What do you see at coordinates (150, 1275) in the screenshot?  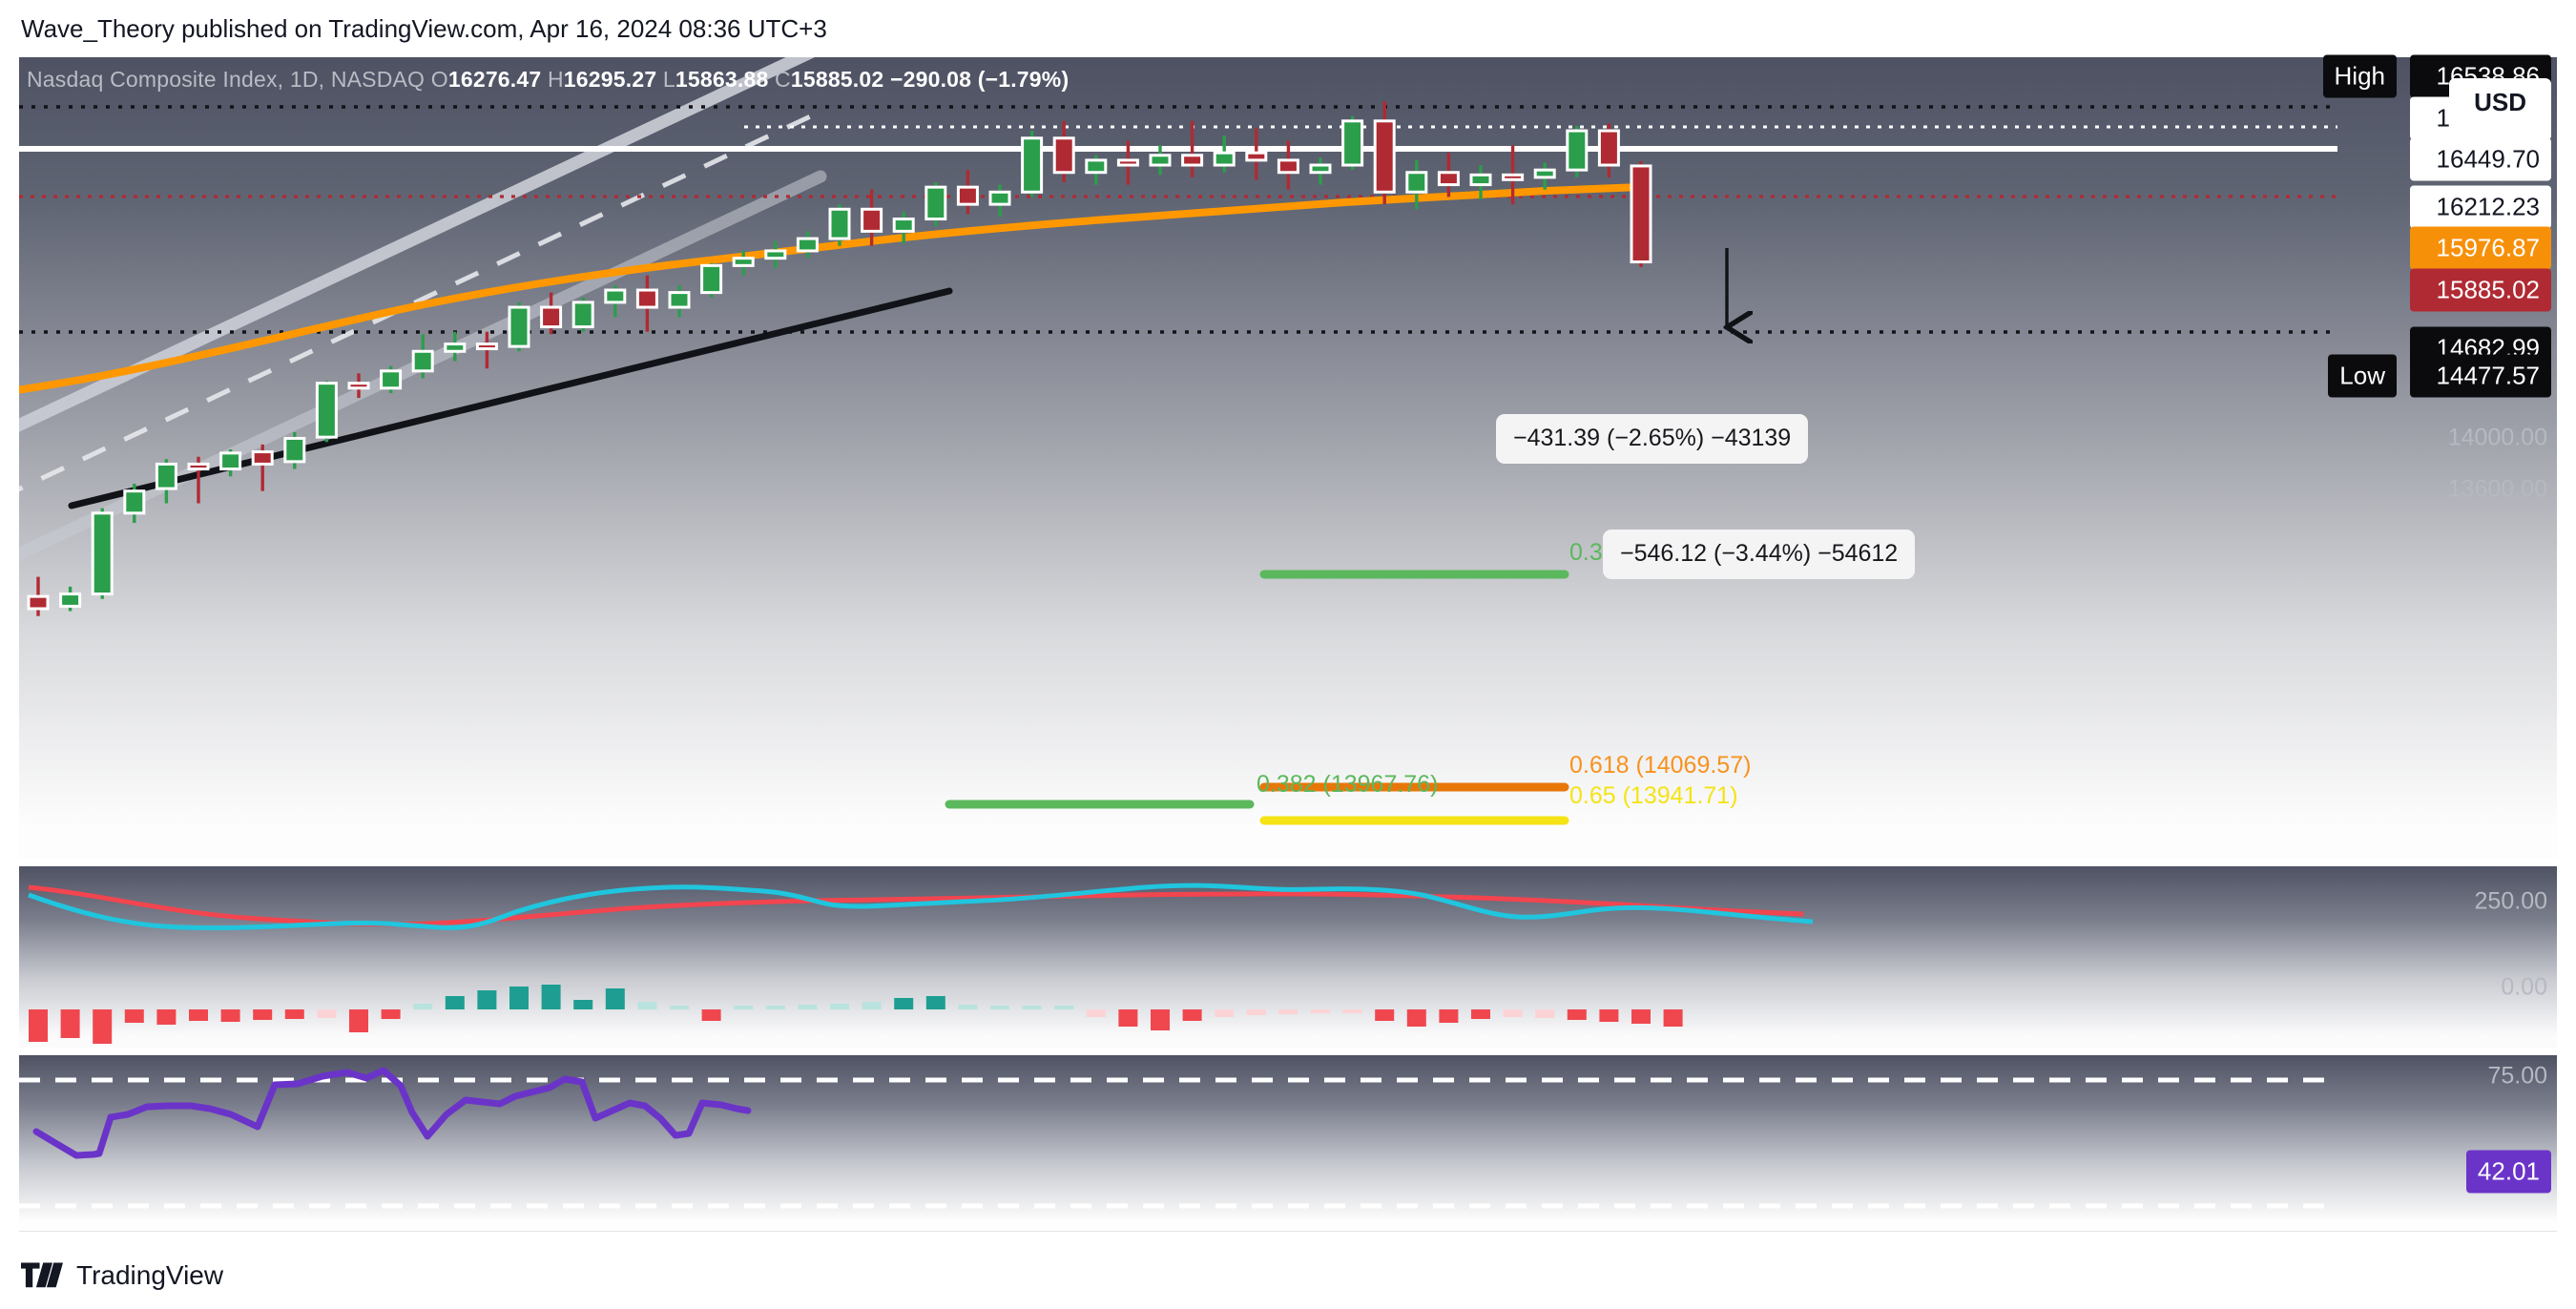 I see `tradingview-brand: TradingView` at bounding box center [150, 1275].